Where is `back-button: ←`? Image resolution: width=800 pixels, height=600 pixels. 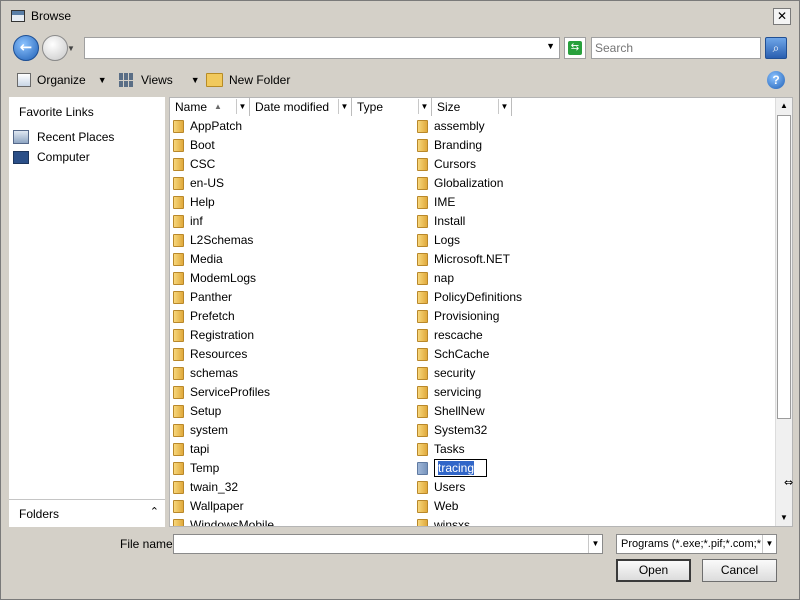
back-button: ← is located at coordinates (26, 48).